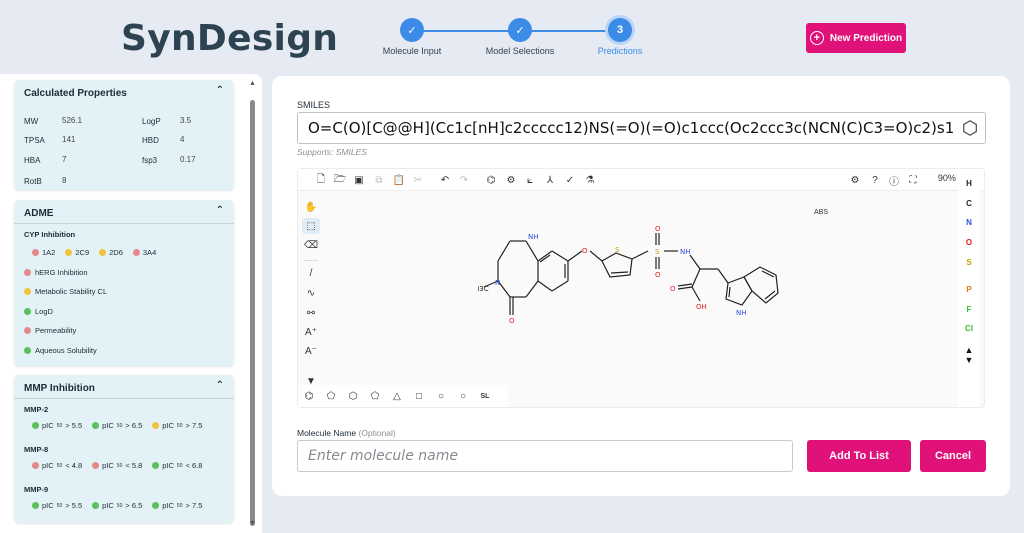 The image size is (1024, 533). Describe the element at coordinates (491, 180) in the screenshot. I see `layout-icon: ⌬` at that location.